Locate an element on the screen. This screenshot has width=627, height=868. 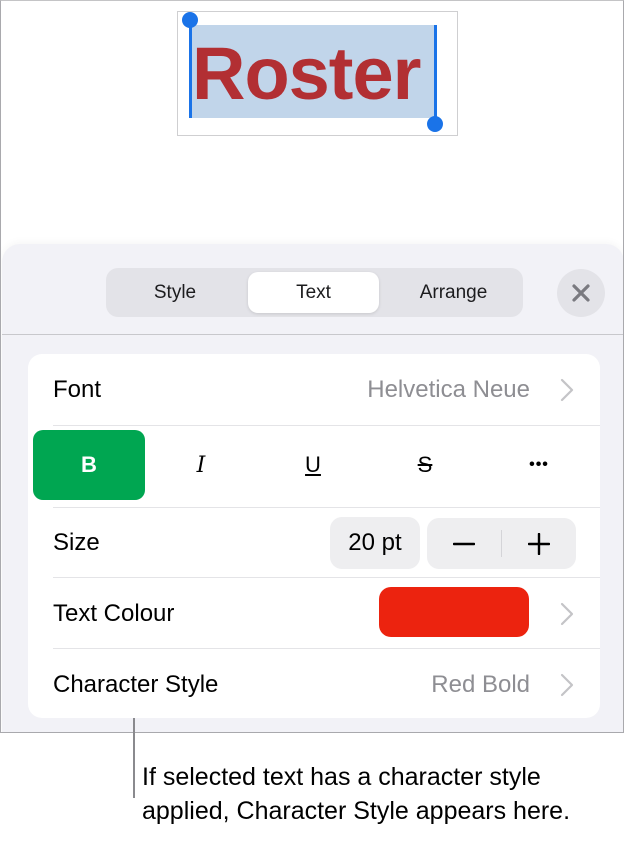
selected-text: Roster is located at coordinates (306, 74).